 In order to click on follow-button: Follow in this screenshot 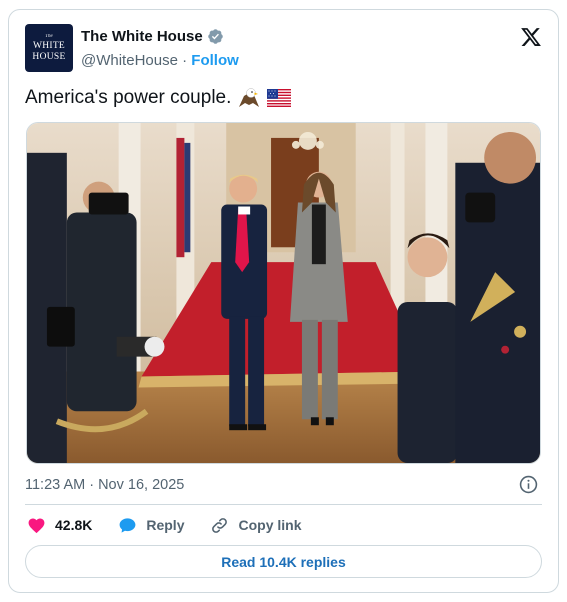, I will do `click(215, 60)`.